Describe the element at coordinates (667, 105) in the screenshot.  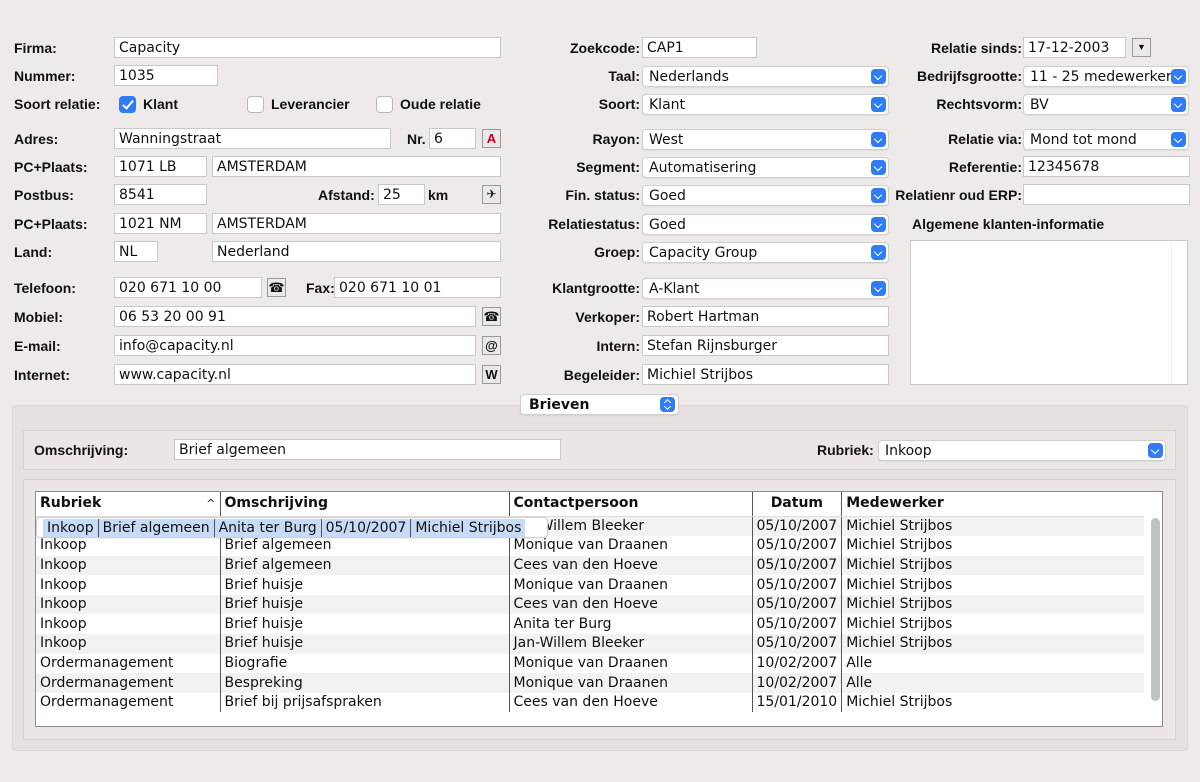
I see `soort-value: Klant` at that location.